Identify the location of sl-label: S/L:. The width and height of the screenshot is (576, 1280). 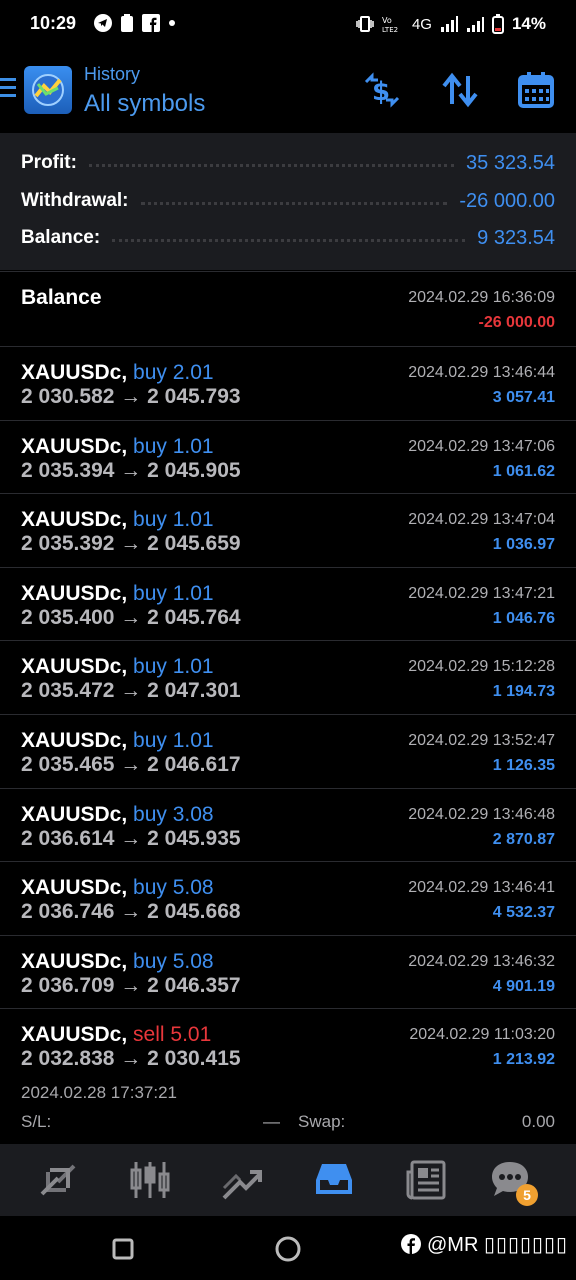
(36, 1121).